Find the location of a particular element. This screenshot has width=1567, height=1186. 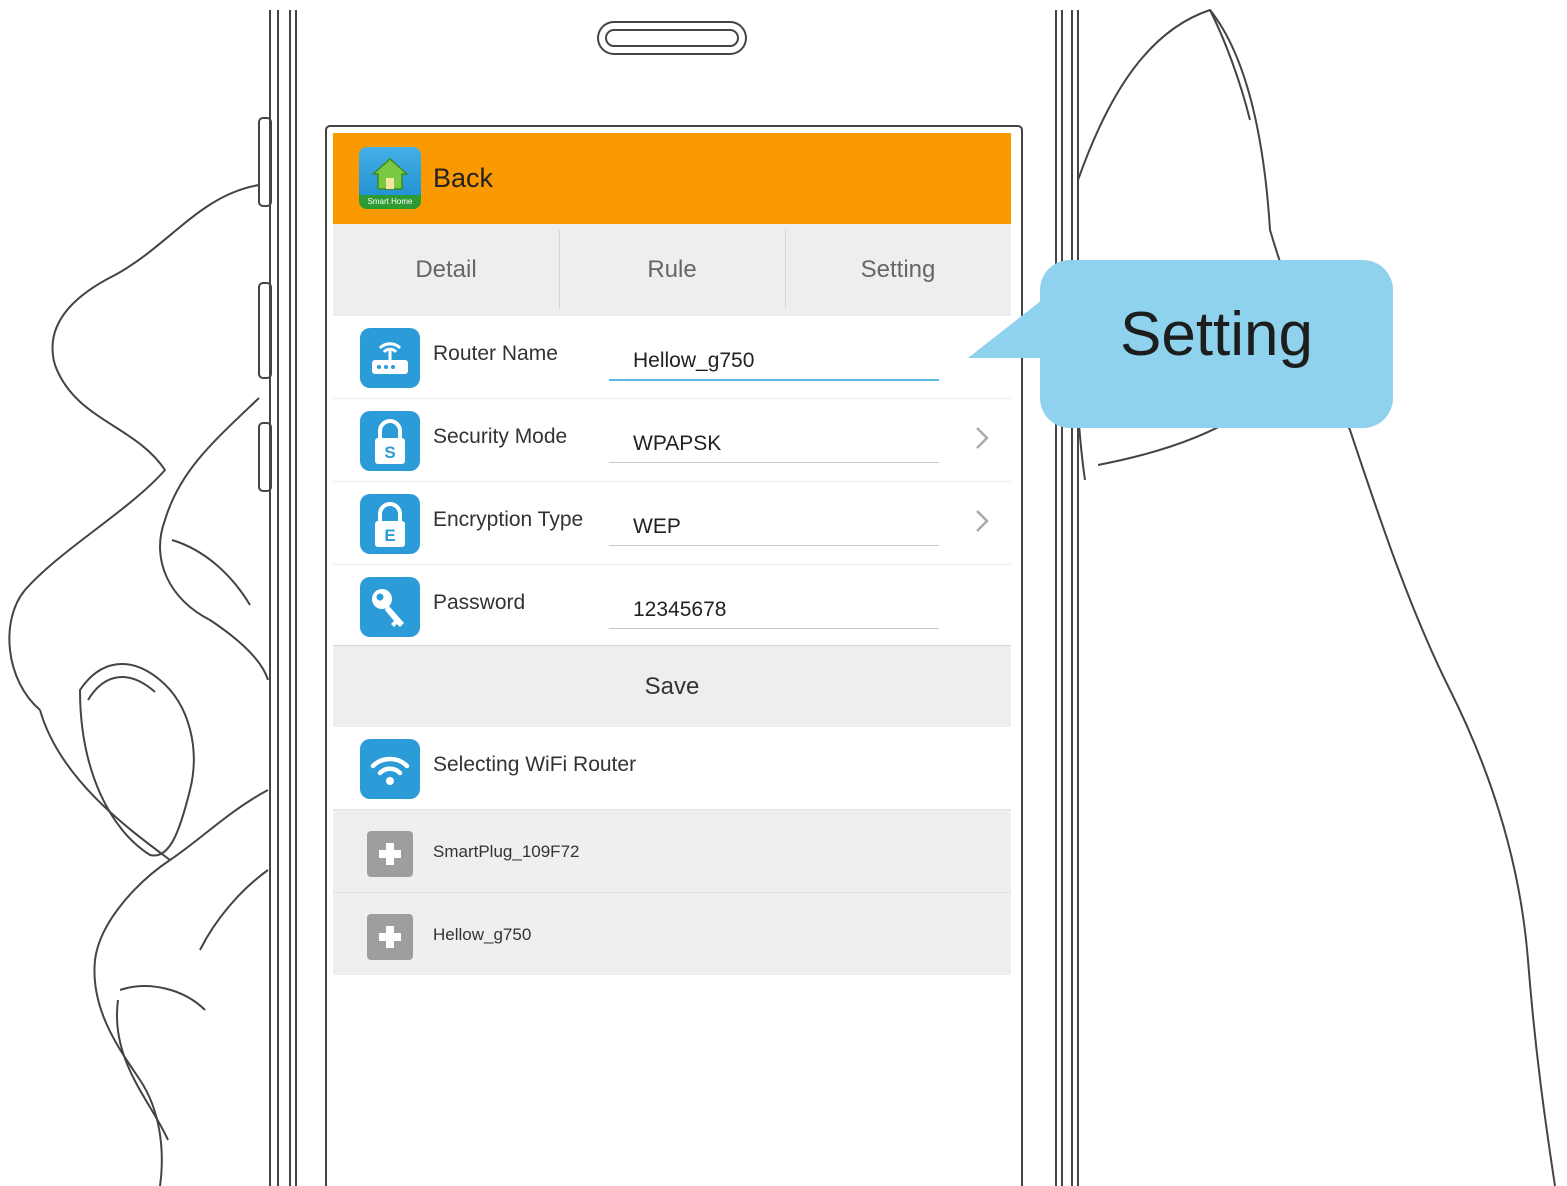

app-icon-caption: Smart Home is located at coordinates (390, 201).